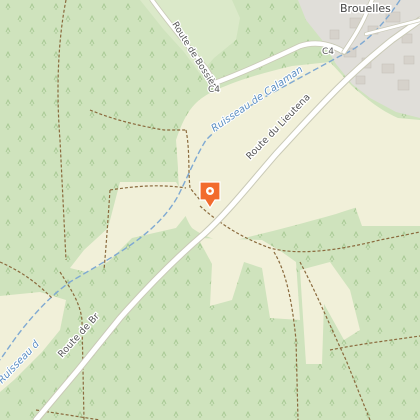 Image resolution: width=420 pixels, height=420 pixels. What do you see at coordinates (328, 52) in the screenshot?
I see `road-label-c4-east: C4` at bounding box center [328, 52].